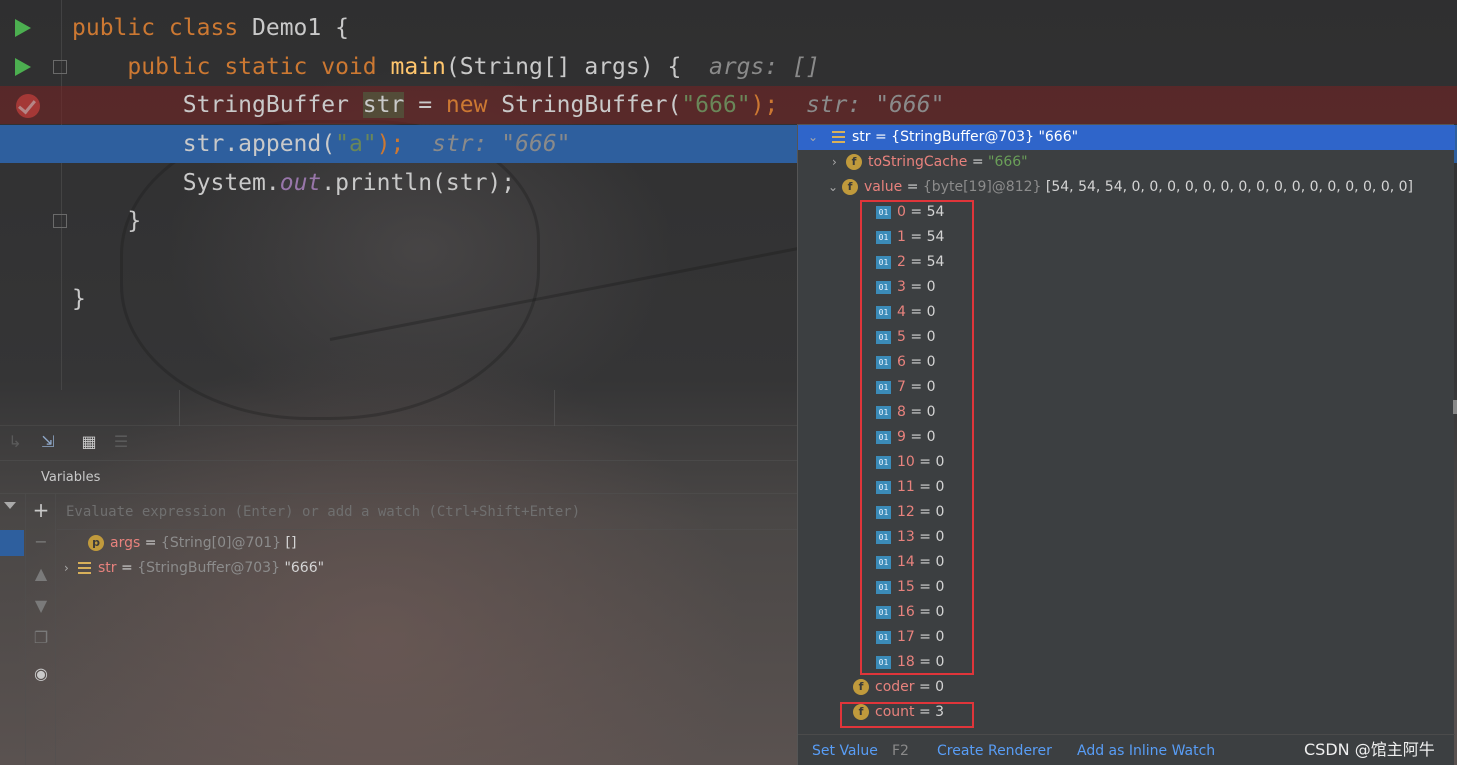 This screenshot has width=1457, height=765. What do you see at coordinates (125, 543) in the screenshot?
I see `variable-name: args` at bounding box center [125, 543].